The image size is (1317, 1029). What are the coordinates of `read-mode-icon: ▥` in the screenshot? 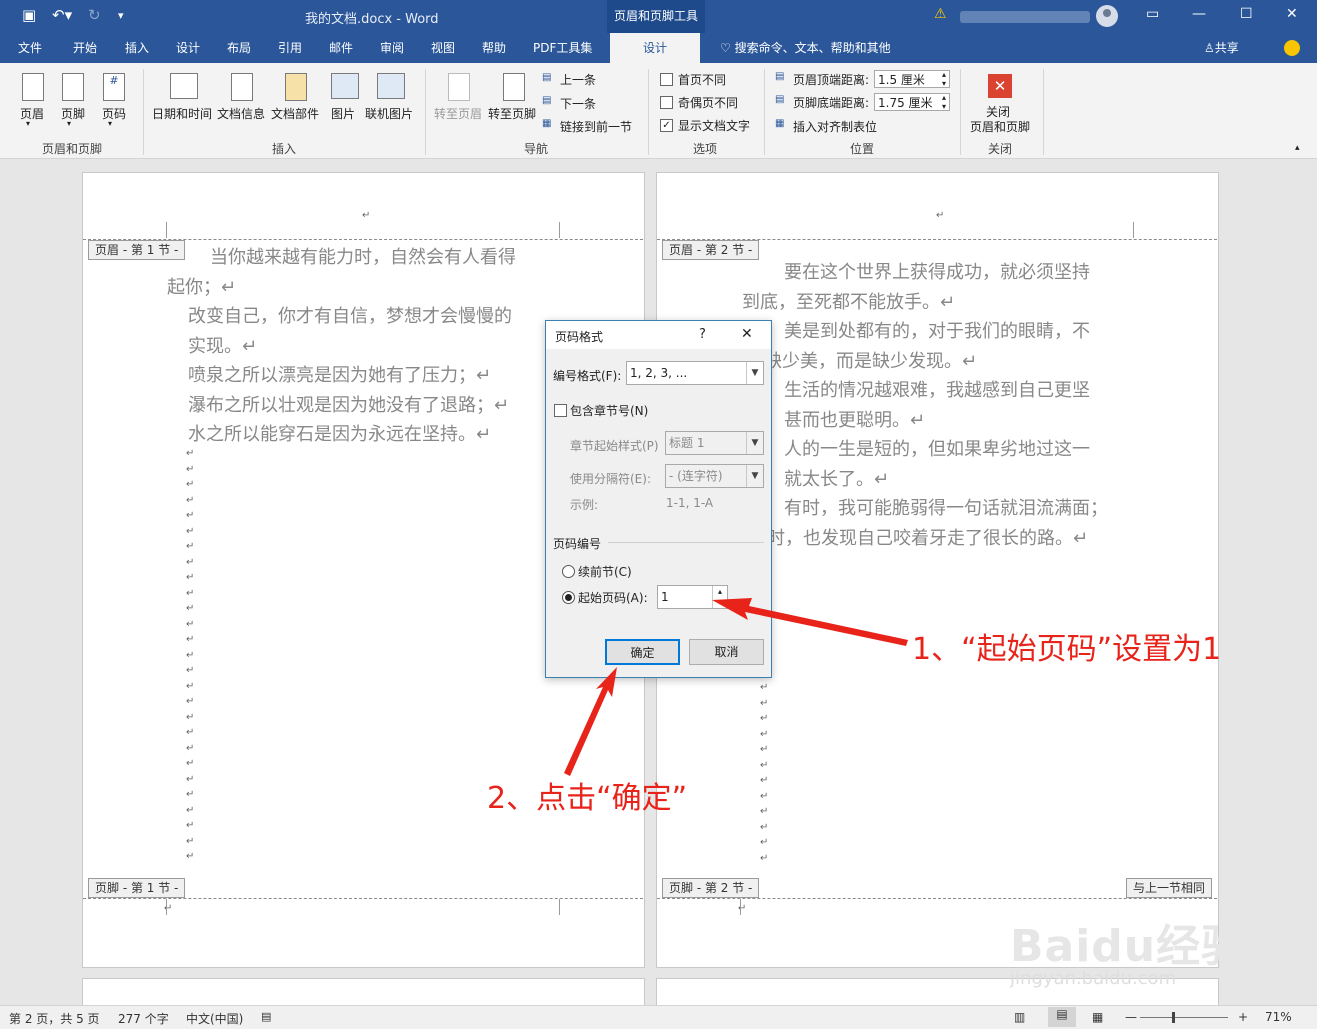 It's located at (1019, 1017).